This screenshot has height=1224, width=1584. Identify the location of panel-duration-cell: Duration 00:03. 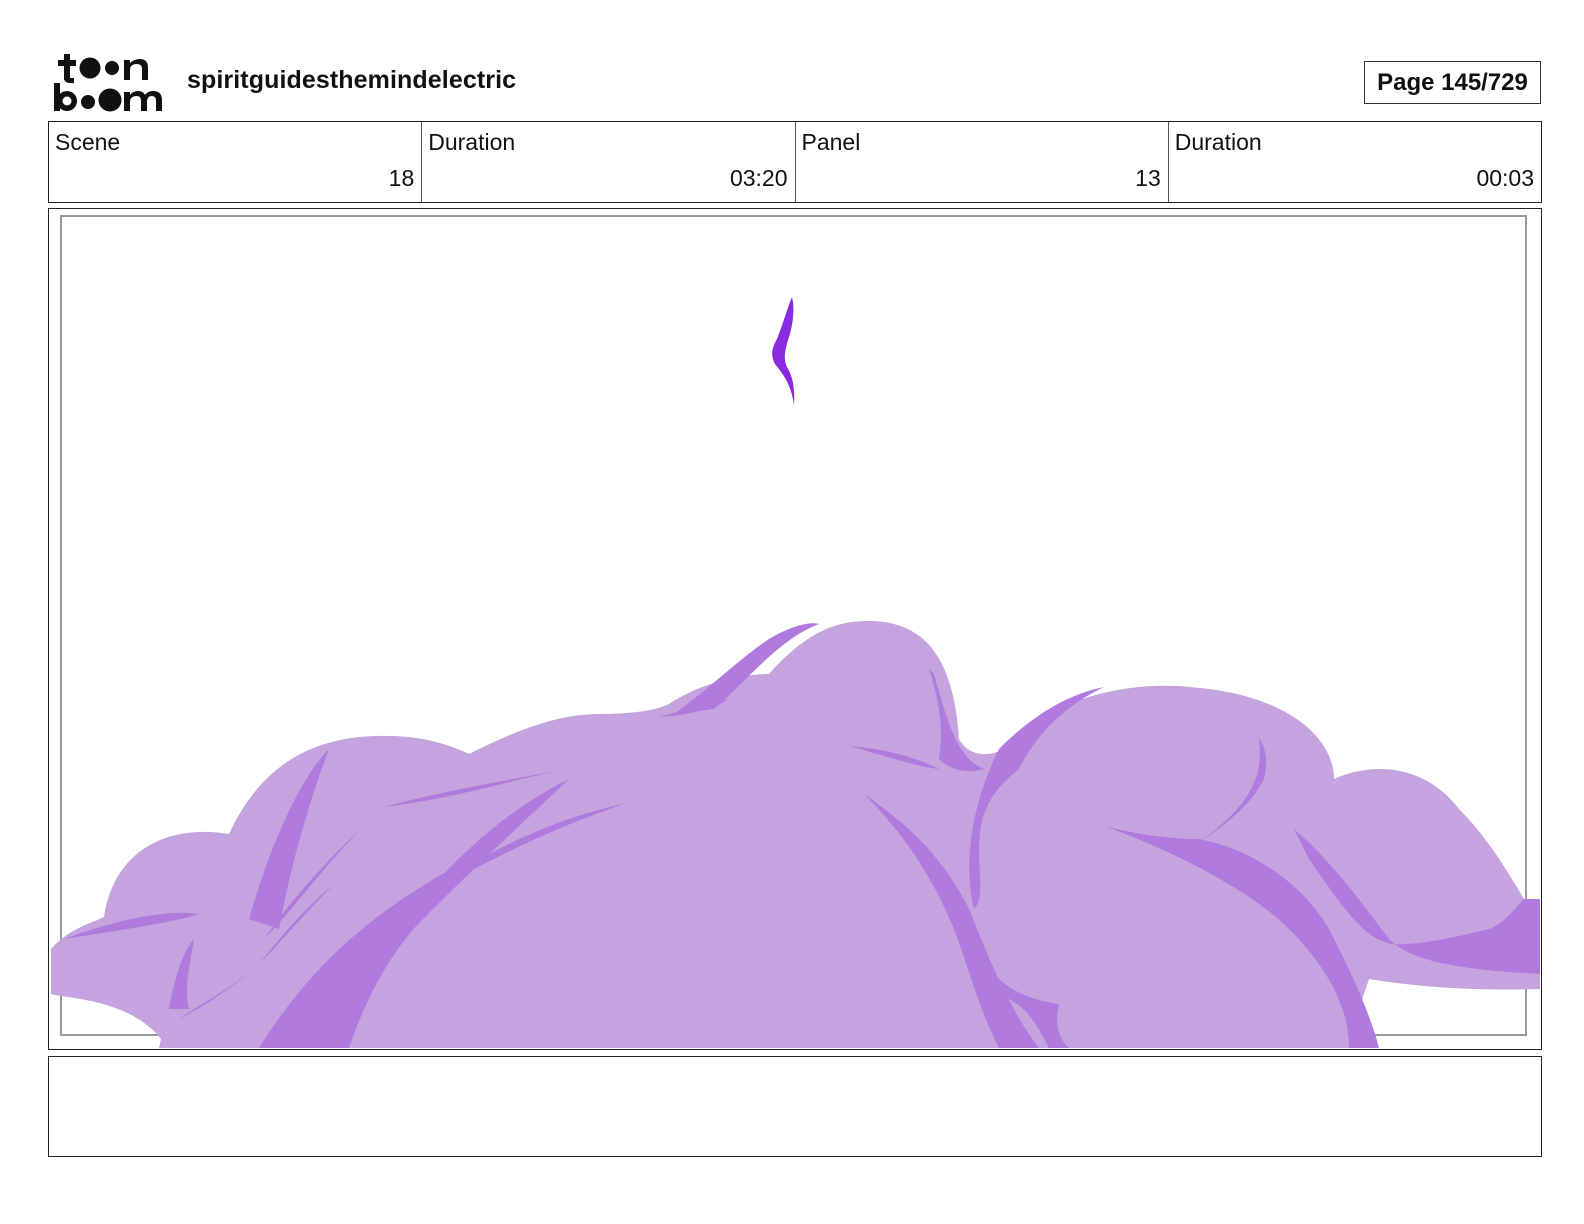
(1355, 162).